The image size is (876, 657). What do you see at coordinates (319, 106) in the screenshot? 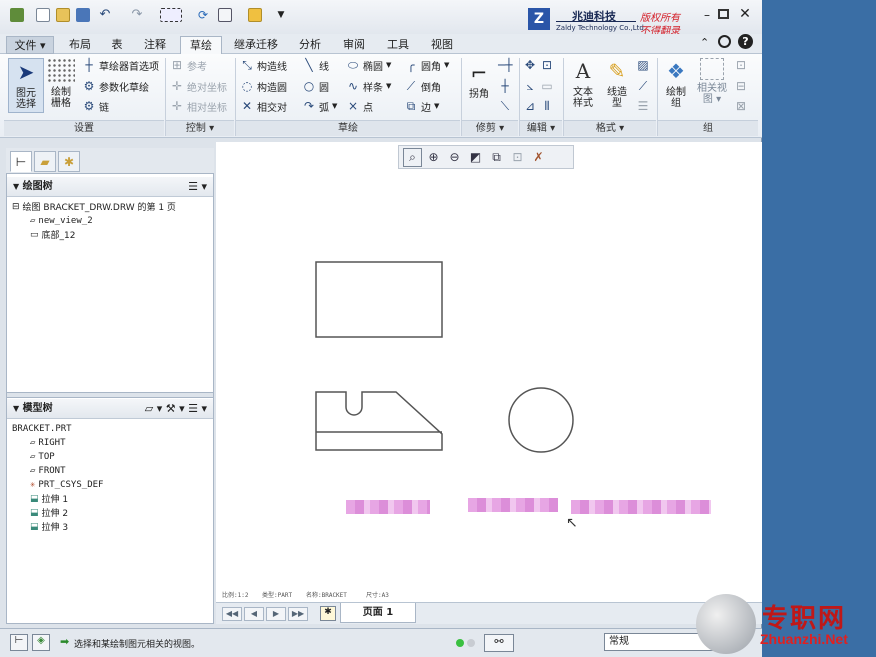
I see `arc-button: ↷ 弧 ▼` at bounding box center [319, 106].